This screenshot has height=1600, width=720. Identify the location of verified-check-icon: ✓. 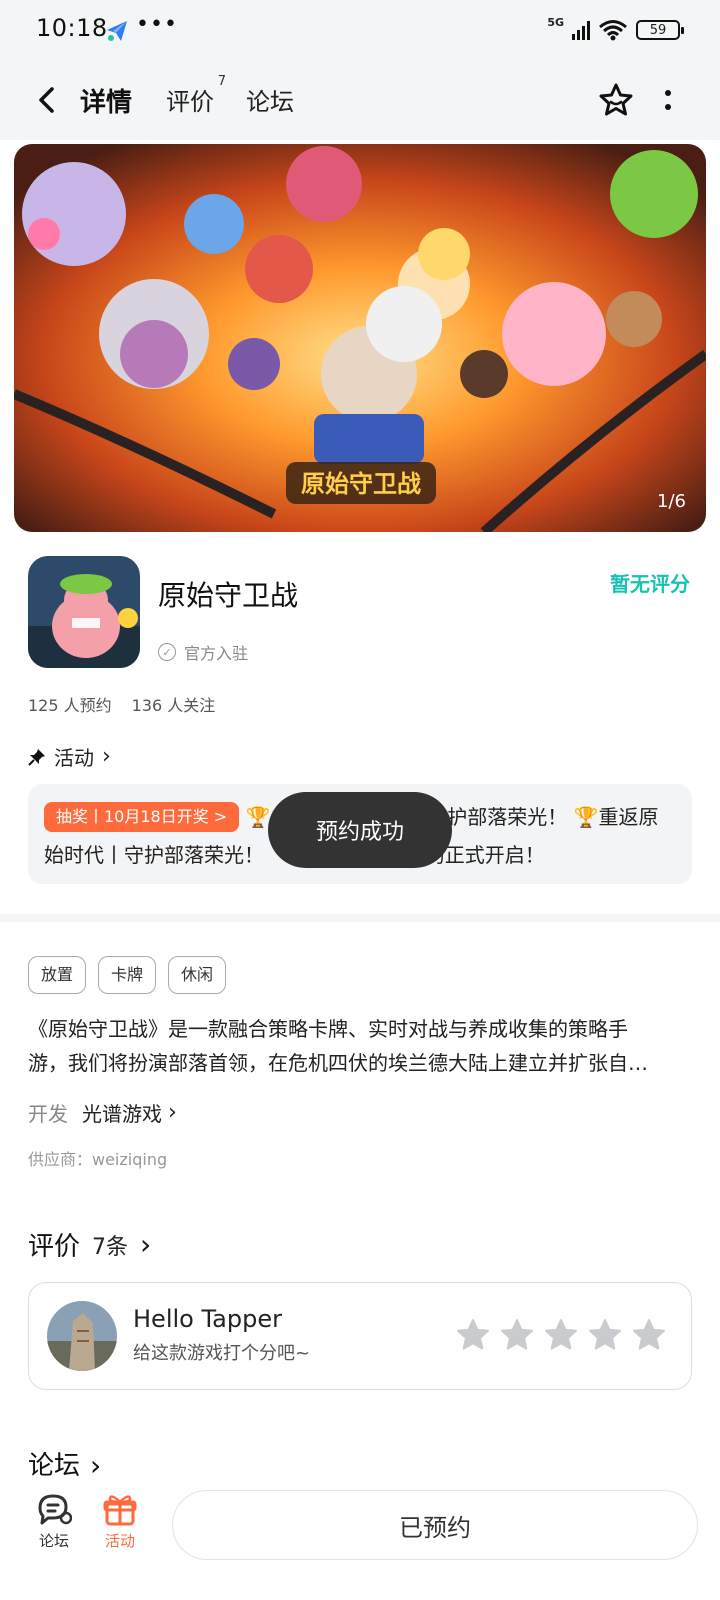
(167, 652).